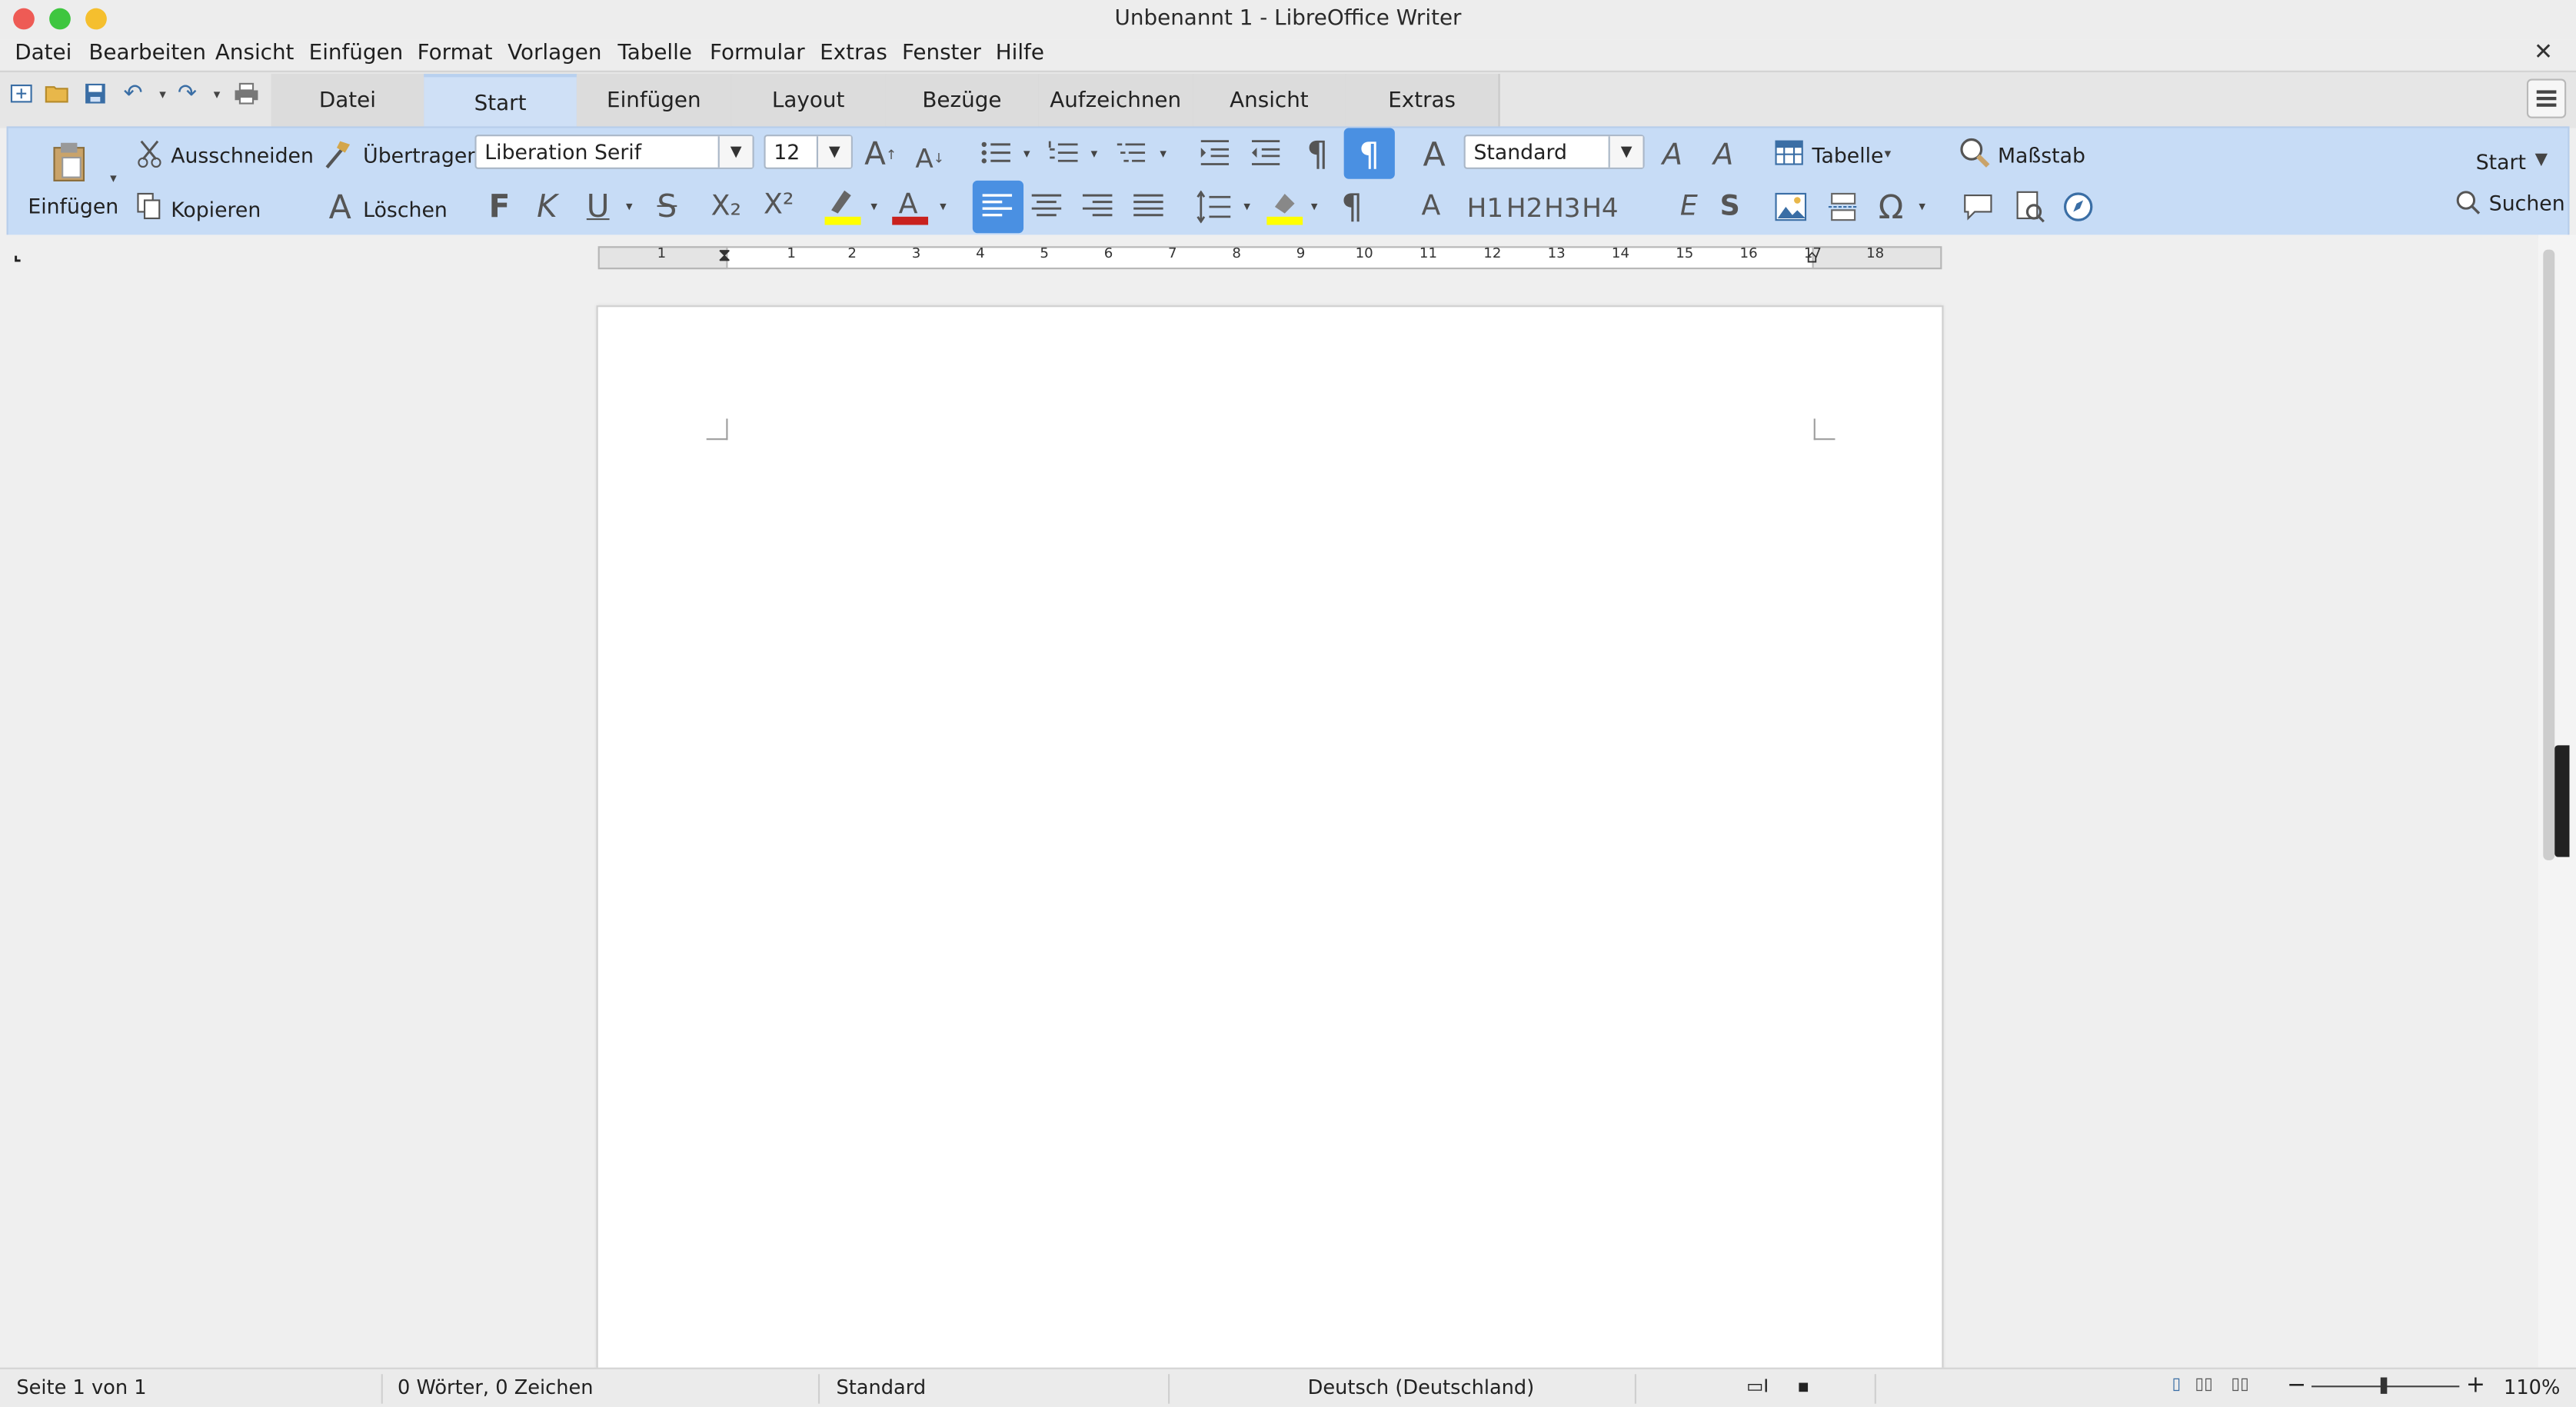 The width and height of the screenshot is (2576, 1407). I want to click on menu-fenster: Fenster, so click(941, 53).